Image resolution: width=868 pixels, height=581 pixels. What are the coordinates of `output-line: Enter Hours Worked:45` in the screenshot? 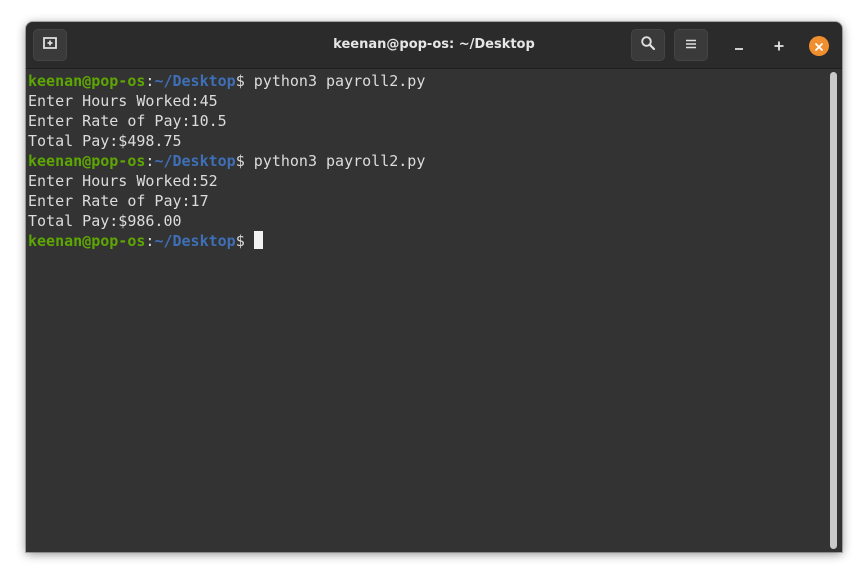 It's located at (427, 101).